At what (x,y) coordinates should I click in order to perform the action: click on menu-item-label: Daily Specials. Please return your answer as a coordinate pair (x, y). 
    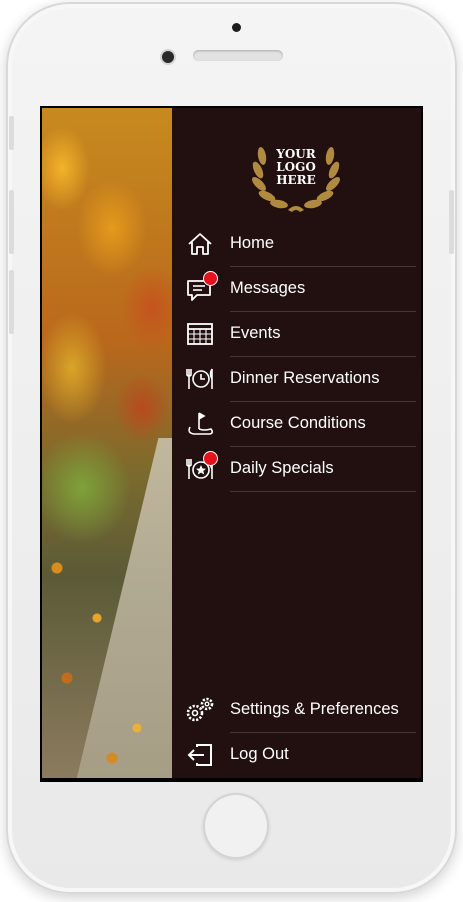
    Looking at the image, I should click on (282, 468).